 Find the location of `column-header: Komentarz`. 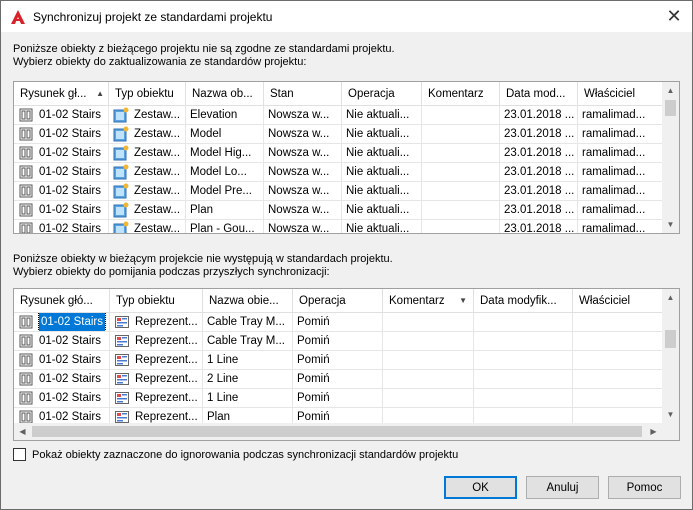

column-header: Komentarz is located at coordinates (461, 94).